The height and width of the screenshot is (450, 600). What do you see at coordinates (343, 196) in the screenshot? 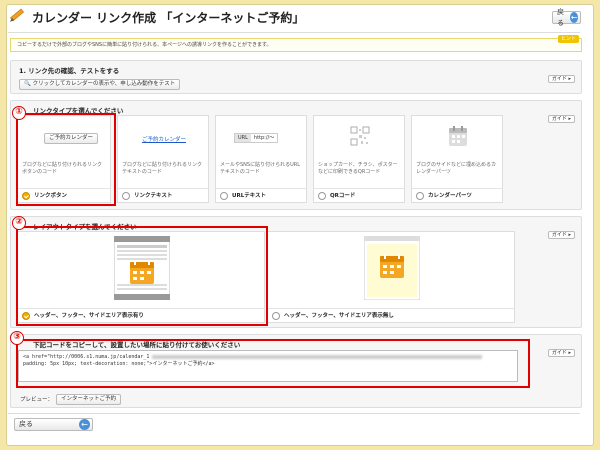
I see `card-label: QRコード` at bounding box center [343, 196].